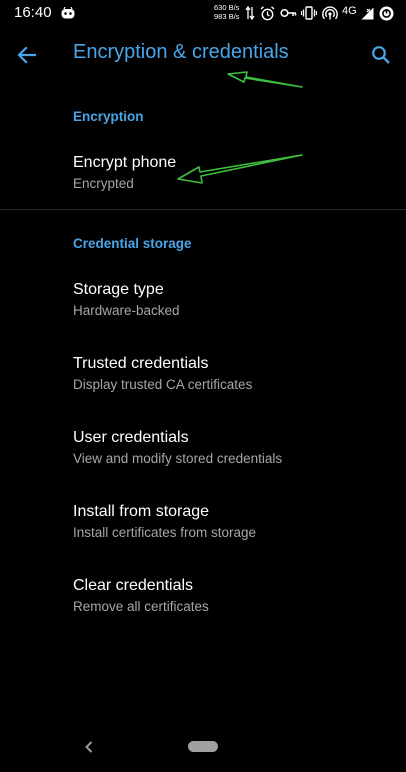 The image size is (406, 772). Describe the element at coordinates (386, 13) in the screenshot. I see `battery-saver-icon` at that location.